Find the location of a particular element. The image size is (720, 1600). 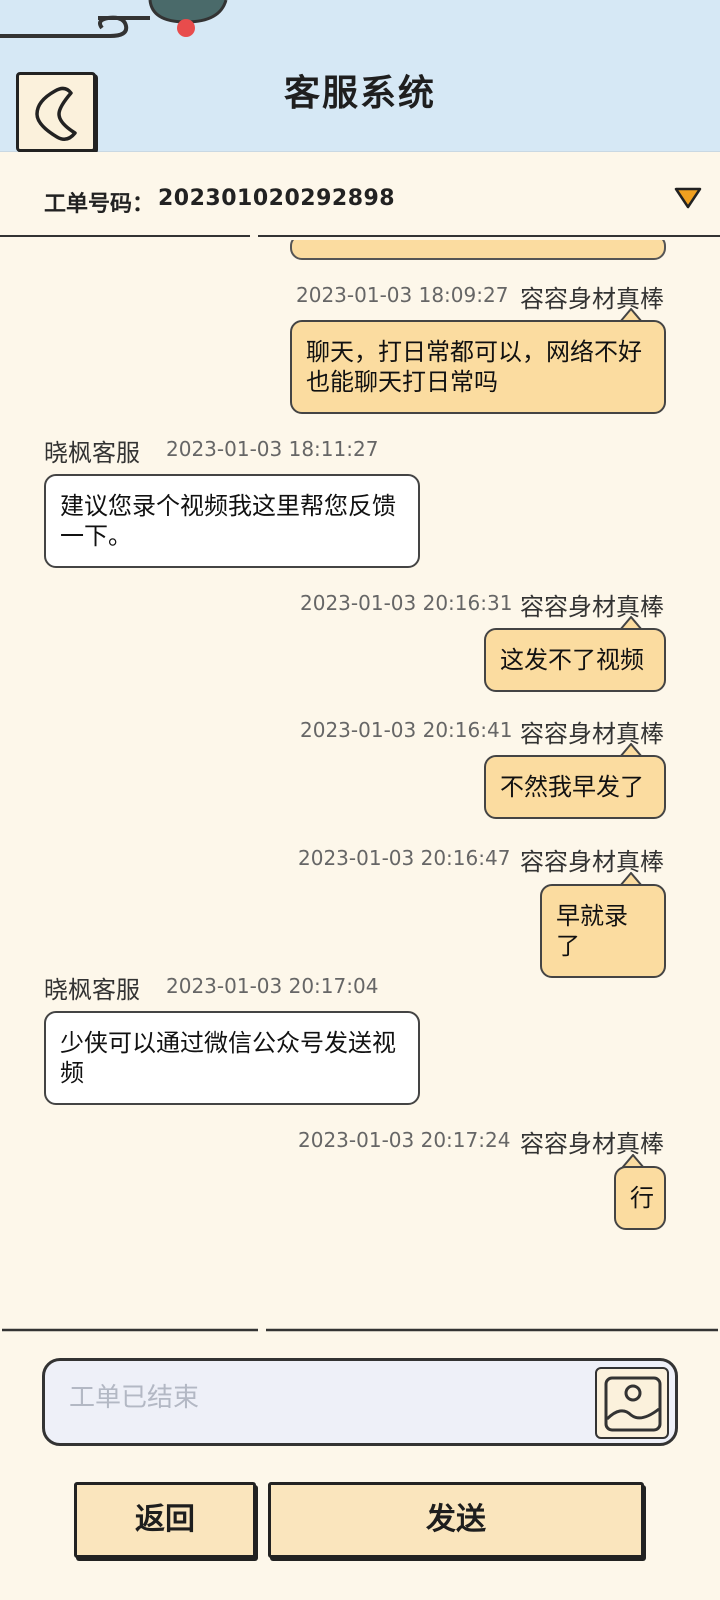

send-button: 发送 is located at coordinates (456, 1520).